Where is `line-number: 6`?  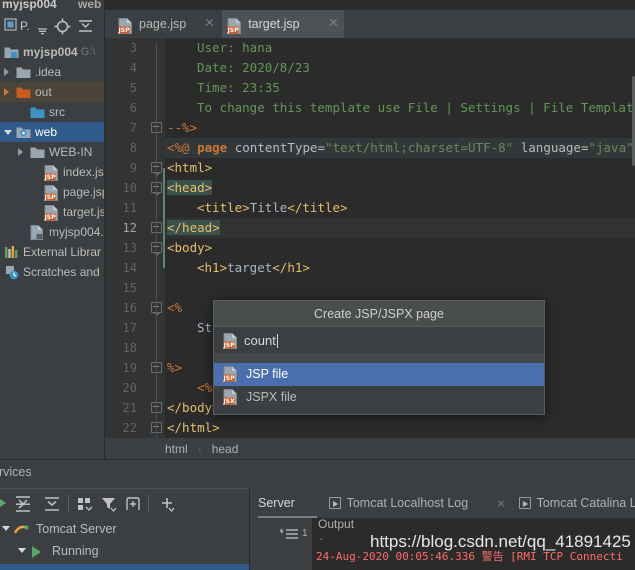
line-number: 6 is located at coordinates (133, 108).